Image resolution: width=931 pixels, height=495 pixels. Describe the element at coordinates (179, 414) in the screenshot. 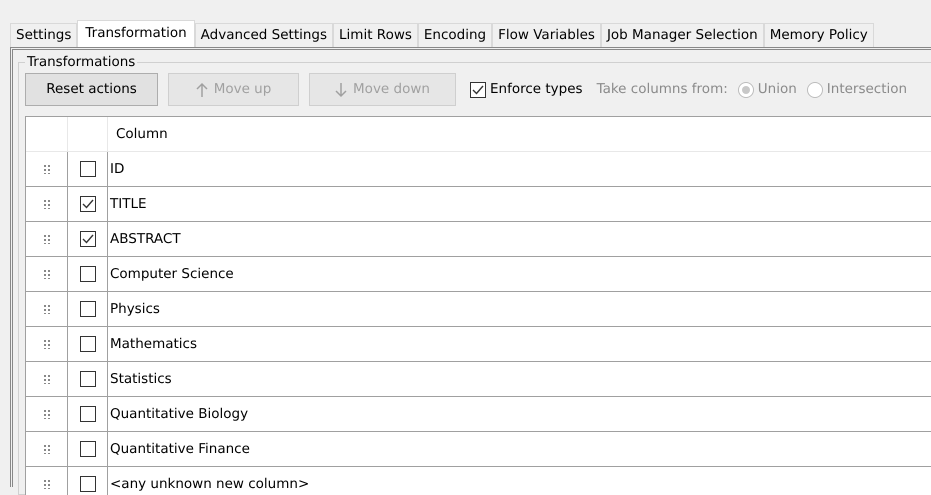

I see `table-cell-text: Quantitative Biology` at that location.